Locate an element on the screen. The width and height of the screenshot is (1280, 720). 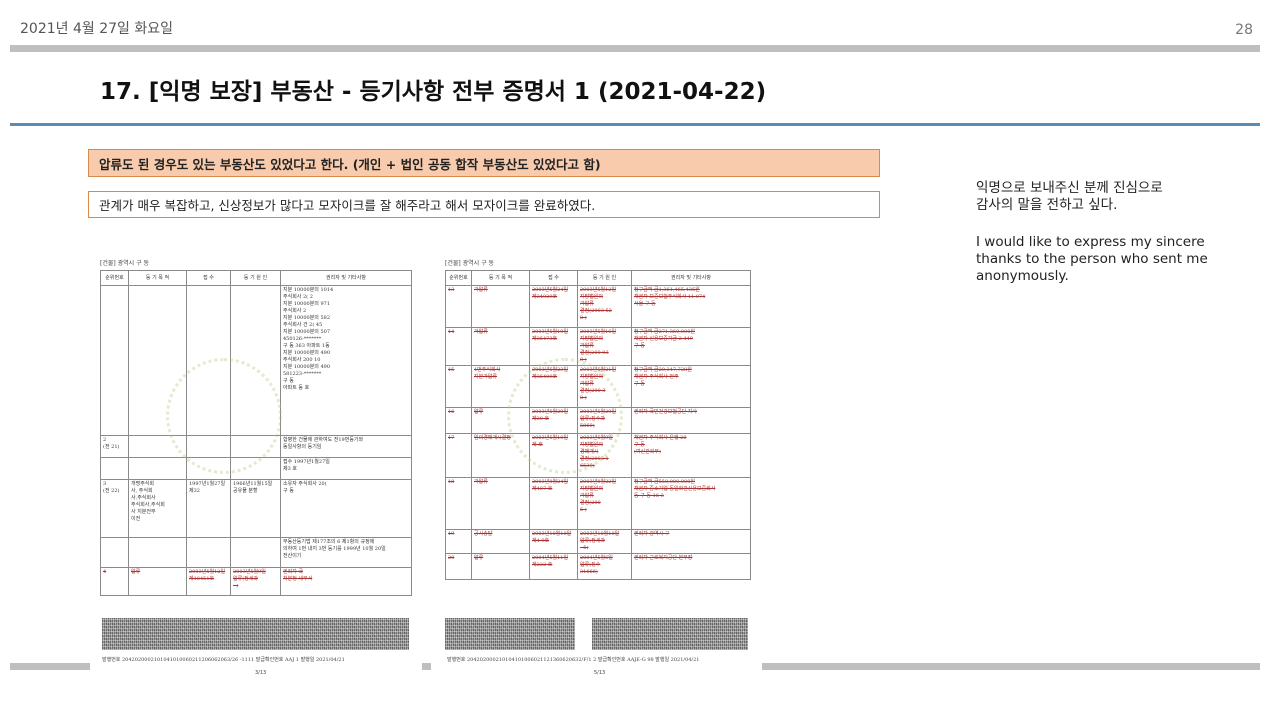
table-cell: 4 is located at coordinates (114, 581).